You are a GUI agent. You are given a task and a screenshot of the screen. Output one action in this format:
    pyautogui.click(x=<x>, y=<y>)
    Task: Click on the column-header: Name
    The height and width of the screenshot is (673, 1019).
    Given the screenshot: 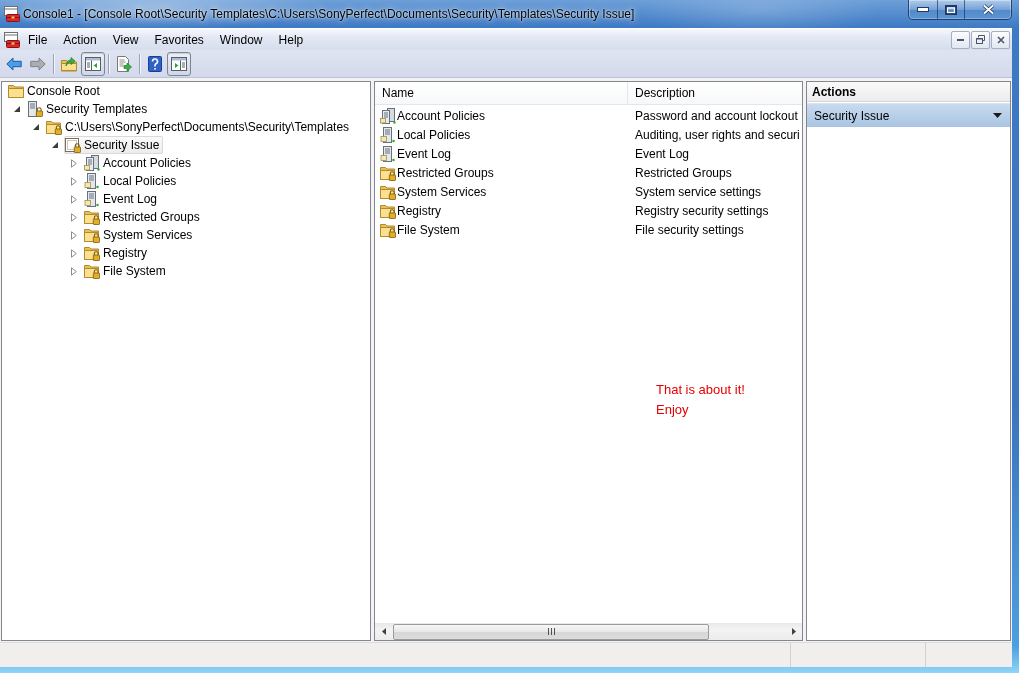 What is the action you would take?
    pyautogui.click(x=501, y=93)
    